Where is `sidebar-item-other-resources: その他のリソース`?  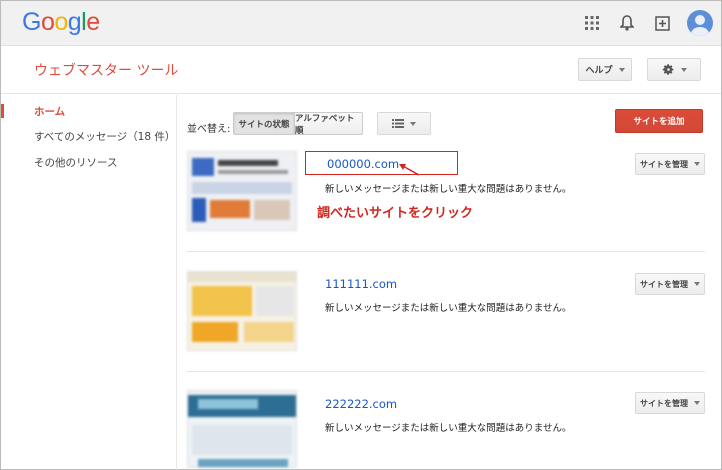 sidebar-item-other-resources: その他のリソース is located at coordinates (75, 162).